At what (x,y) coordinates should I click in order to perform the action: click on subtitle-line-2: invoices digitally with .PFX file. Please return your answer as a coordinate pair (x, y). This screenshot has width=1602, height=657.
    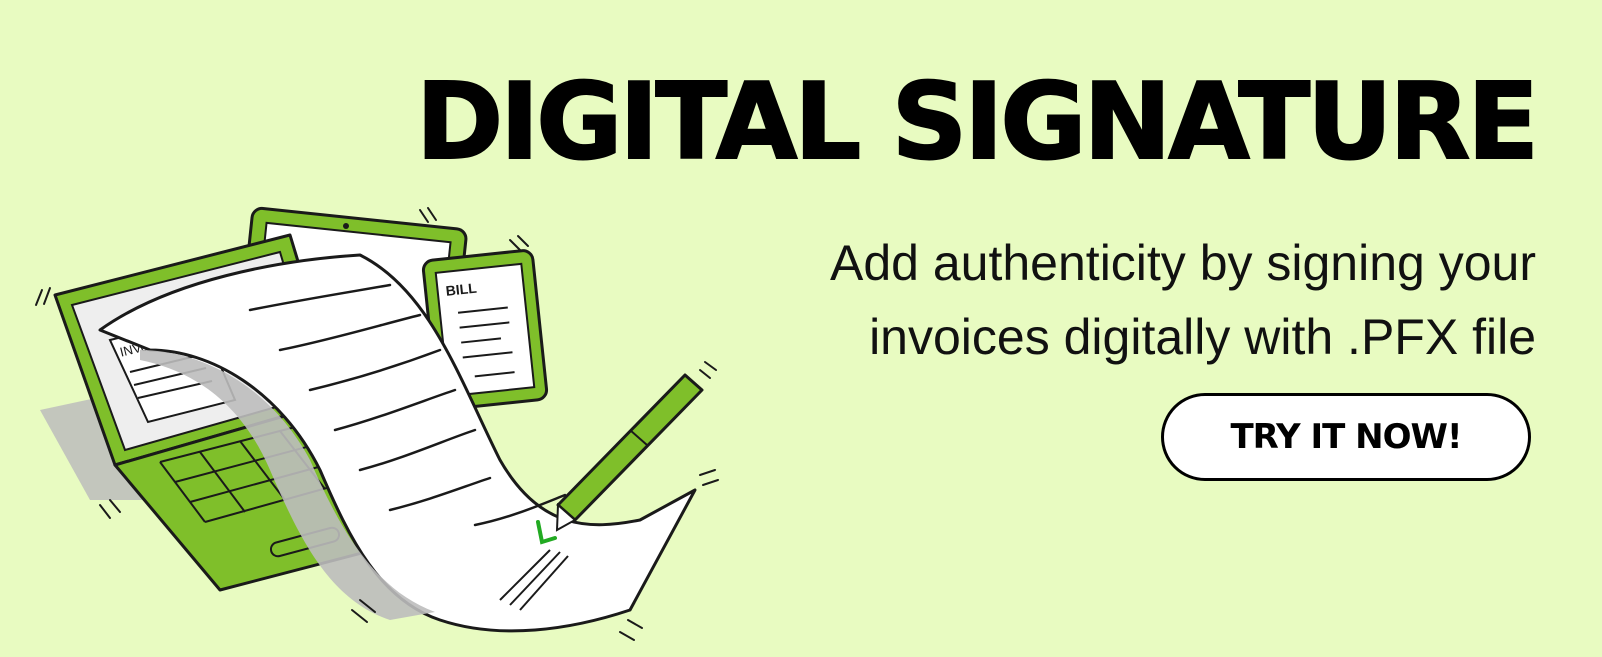
    Looking at the image, I should click on (1202, 337).